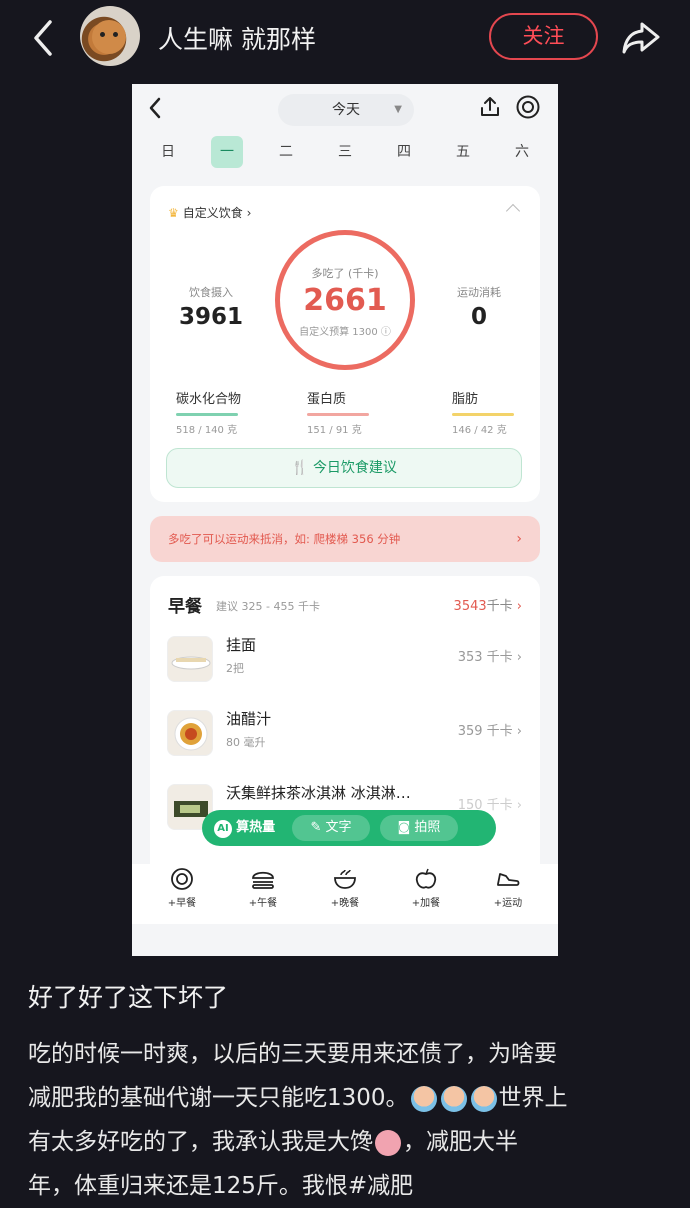  Describe the element at coordinates (345, 332) in the screenshot. I see `budget-text: 自定义预算 1300 ⓘ` at that location.